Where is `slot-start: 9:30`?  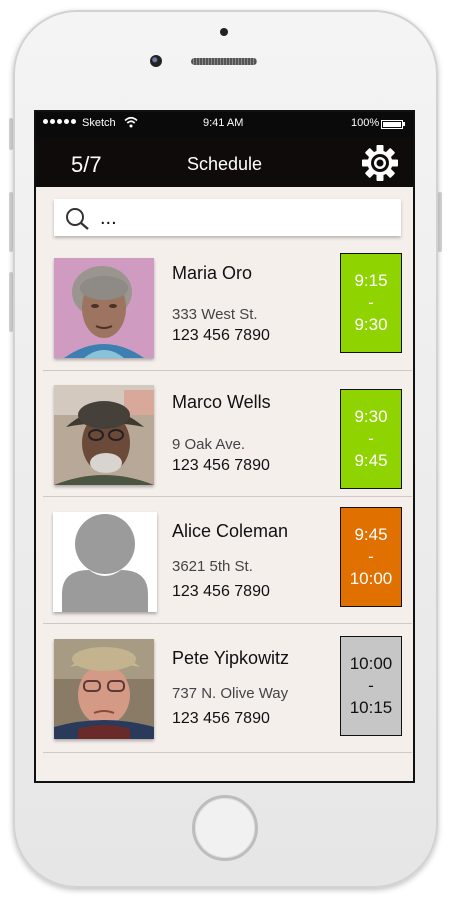
slot-start: 9:30 is located at coordinates (371, 416).